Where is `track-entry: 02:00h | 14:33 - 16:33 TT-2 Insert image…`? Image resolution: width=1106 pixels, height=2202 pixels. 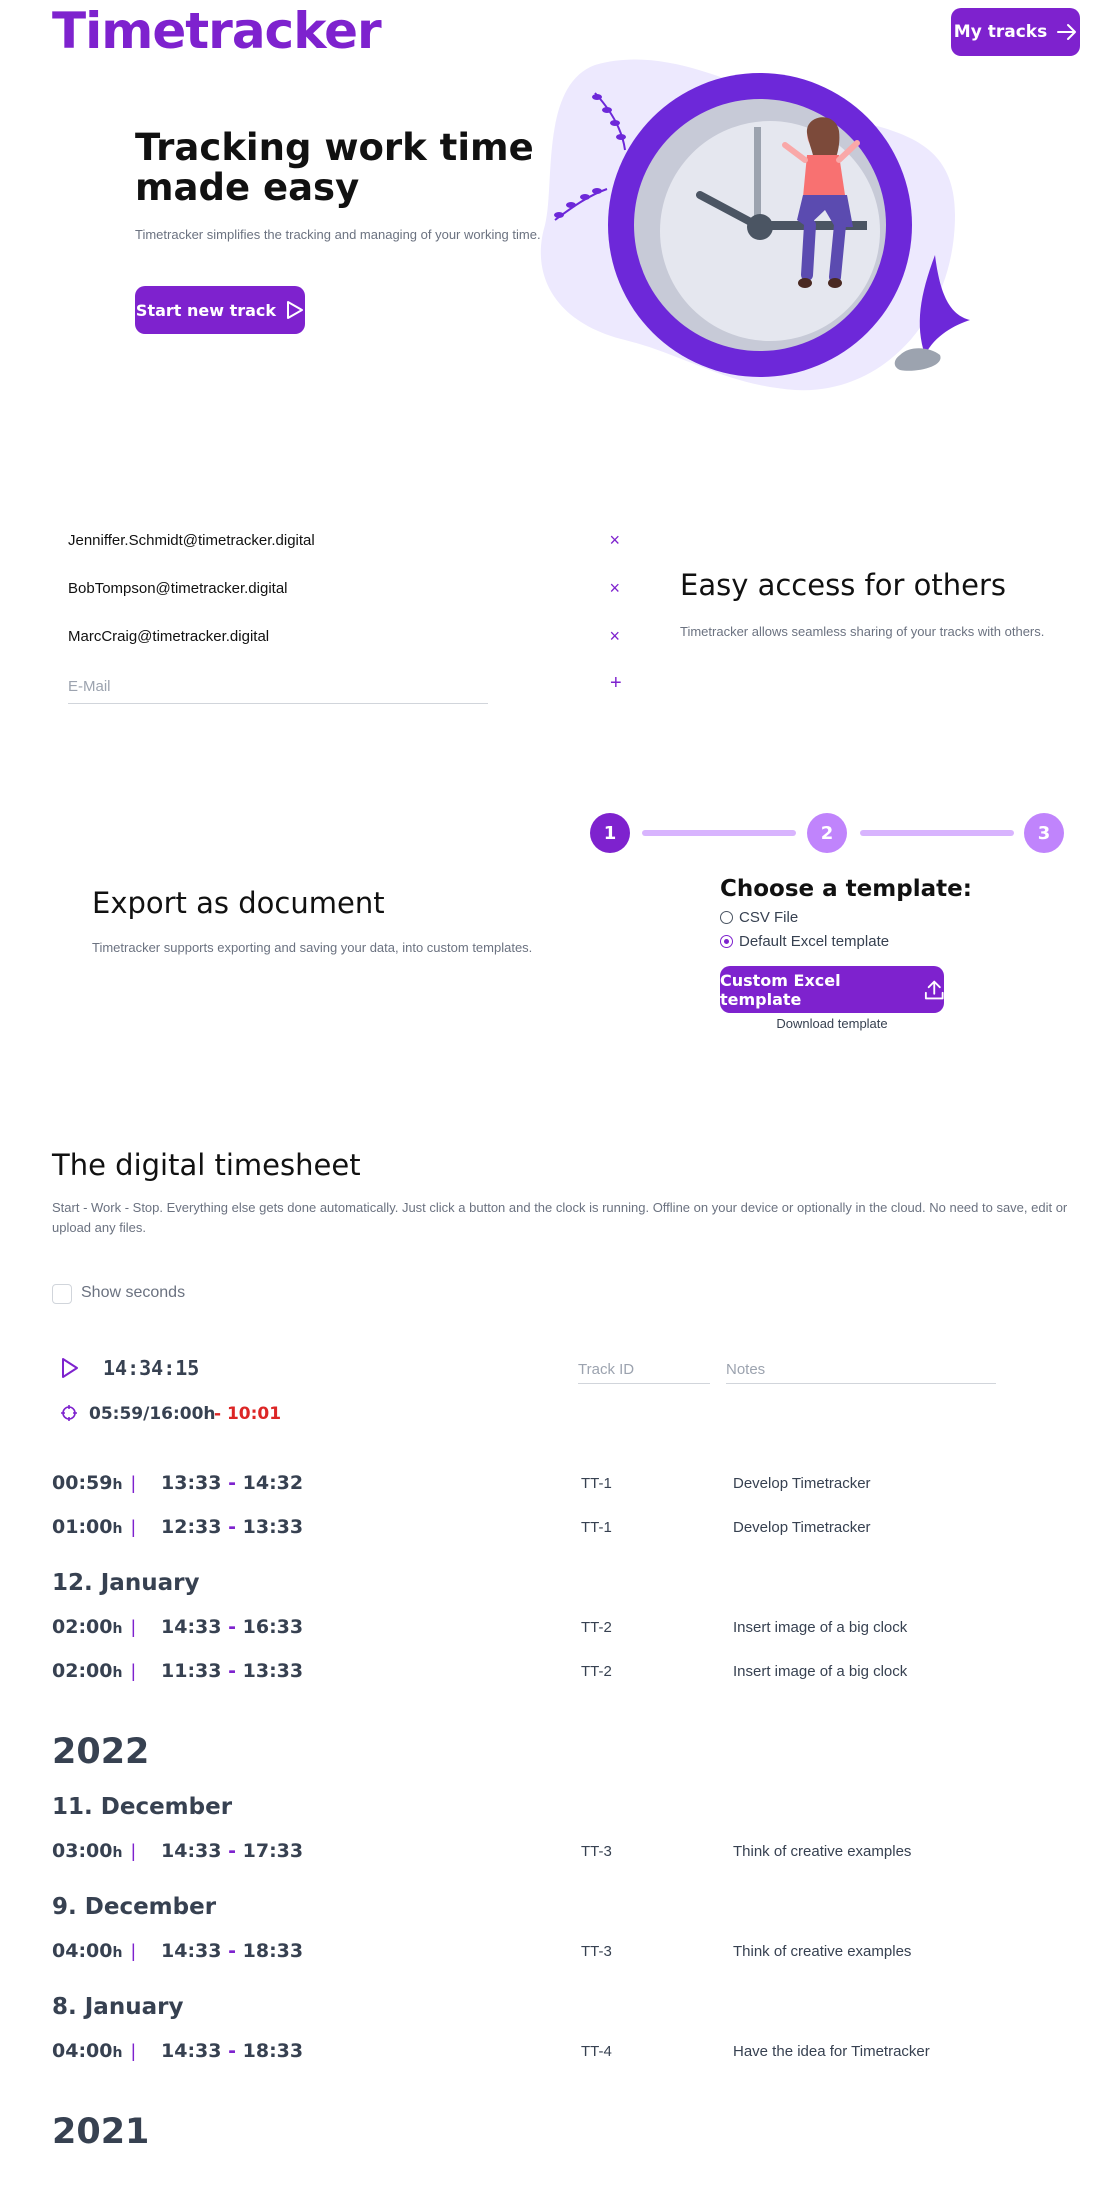
track-entry: 02:00h | 14:33 - 16:33 TT-2 Insert image… is located at coordinates (552, 1627).